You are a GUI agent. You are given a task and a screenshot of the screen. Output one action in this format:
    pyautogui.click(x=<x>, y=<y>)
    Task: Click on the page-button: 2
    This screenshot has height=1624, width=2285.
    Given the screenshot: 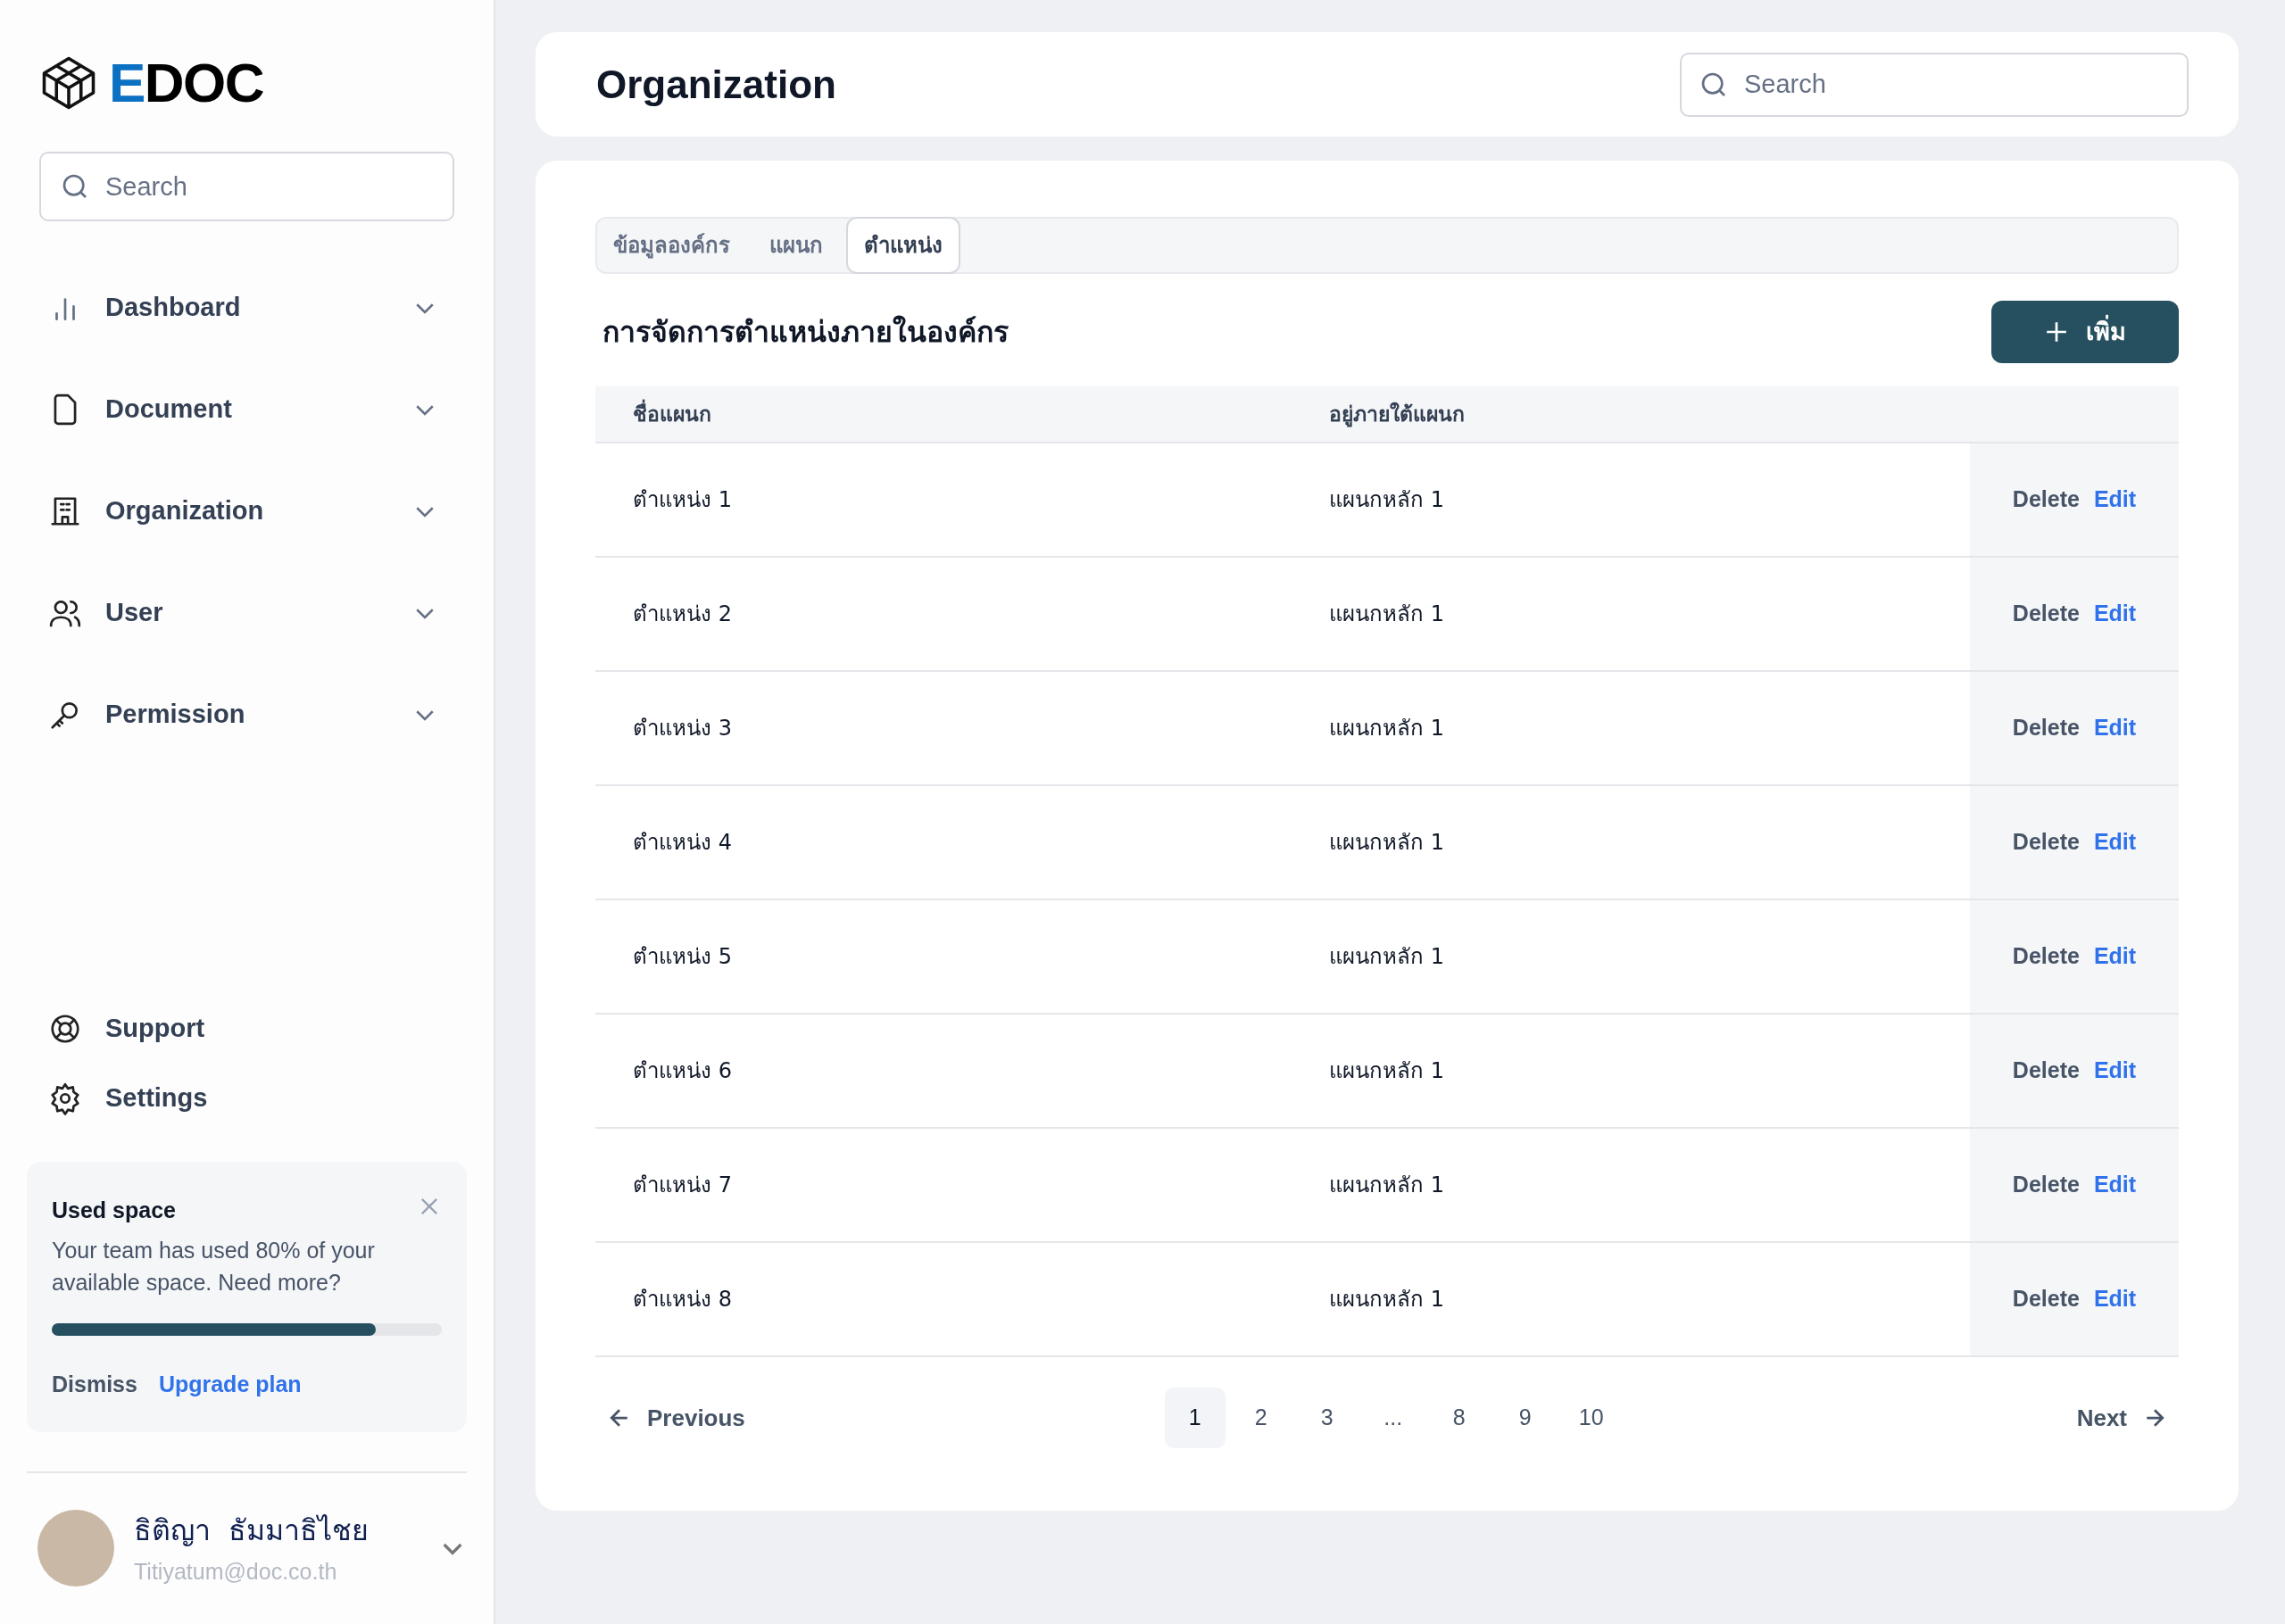 What is the action you would take?
    pyautogui.click(x=1261, y=1418)
    